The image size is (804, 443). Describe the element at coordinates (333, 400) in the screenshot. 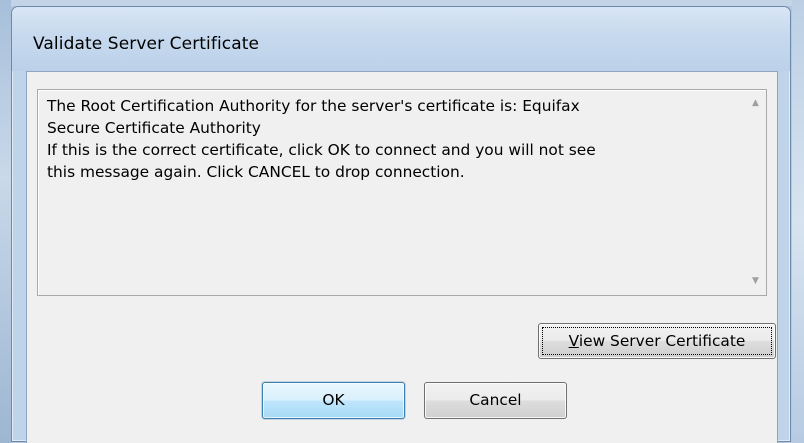

I see `ok-button: OK` at that location.